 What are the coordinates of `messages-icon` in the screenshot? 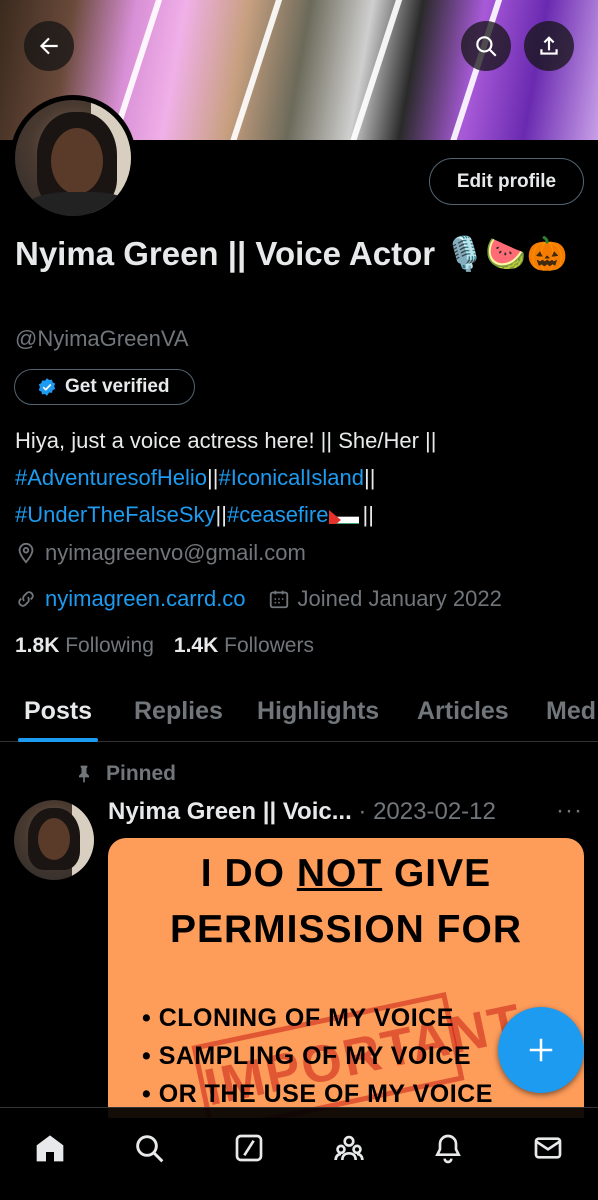 It's located at (548, 1148).